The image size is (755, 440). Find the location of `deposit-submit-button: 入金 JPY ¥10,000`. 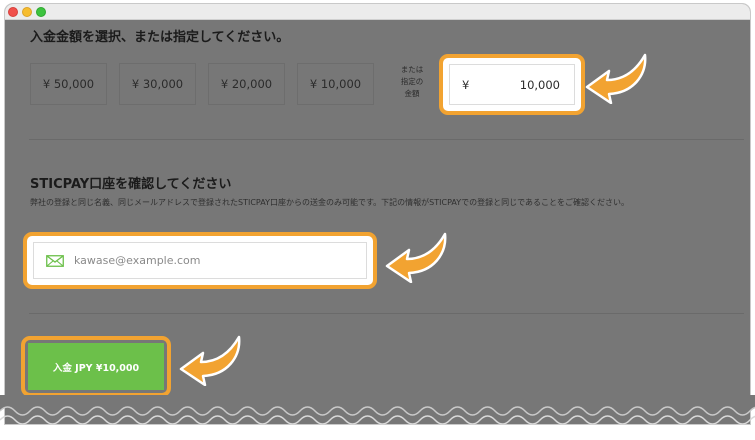

deposit-submit-button: 入金 JPY ¥10,000 is located at coordinates (96, 366).